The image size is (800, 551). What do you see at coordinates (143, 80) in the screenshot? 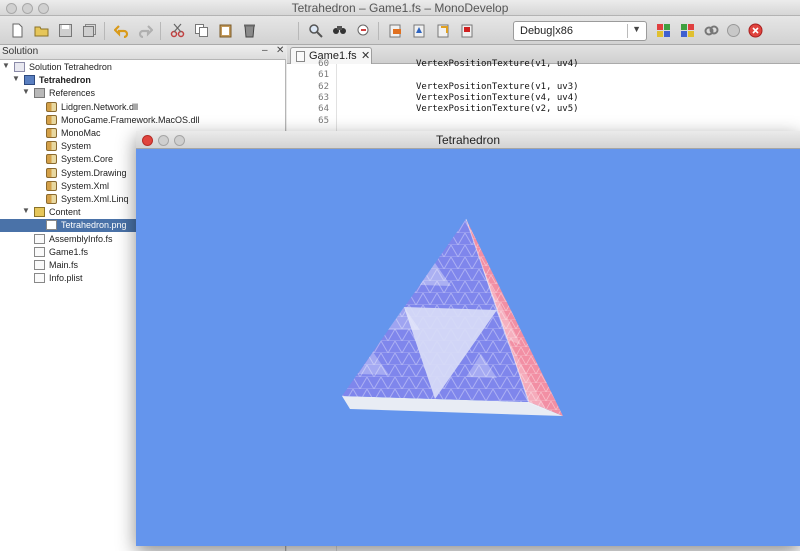
I see `tree-row: ▼ Tetrahedron` at bounding box center [143, 80].